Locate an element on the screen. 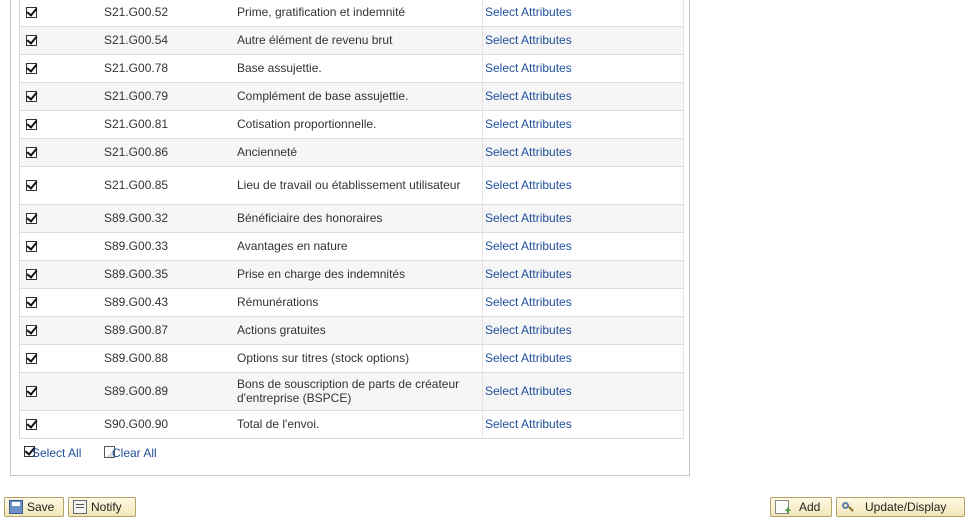 This screenshot has height=527, width=972. magnifier-icon is located at coordinates (848, 507).